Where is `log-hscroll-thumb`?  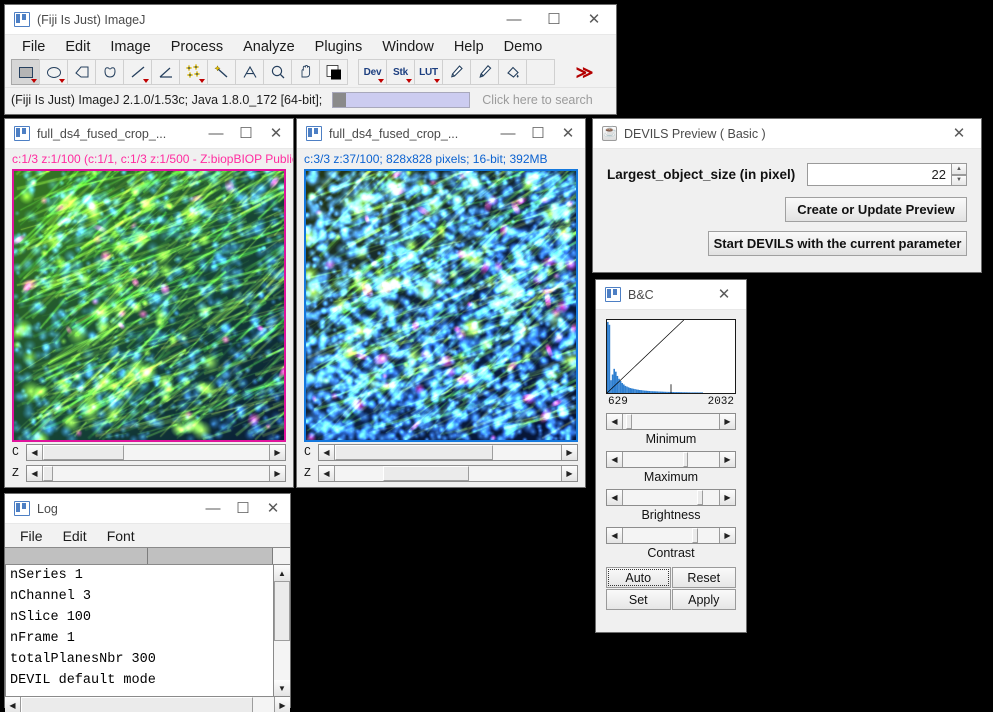 log-hscroll-thumb is located at coordinates (137, 704).